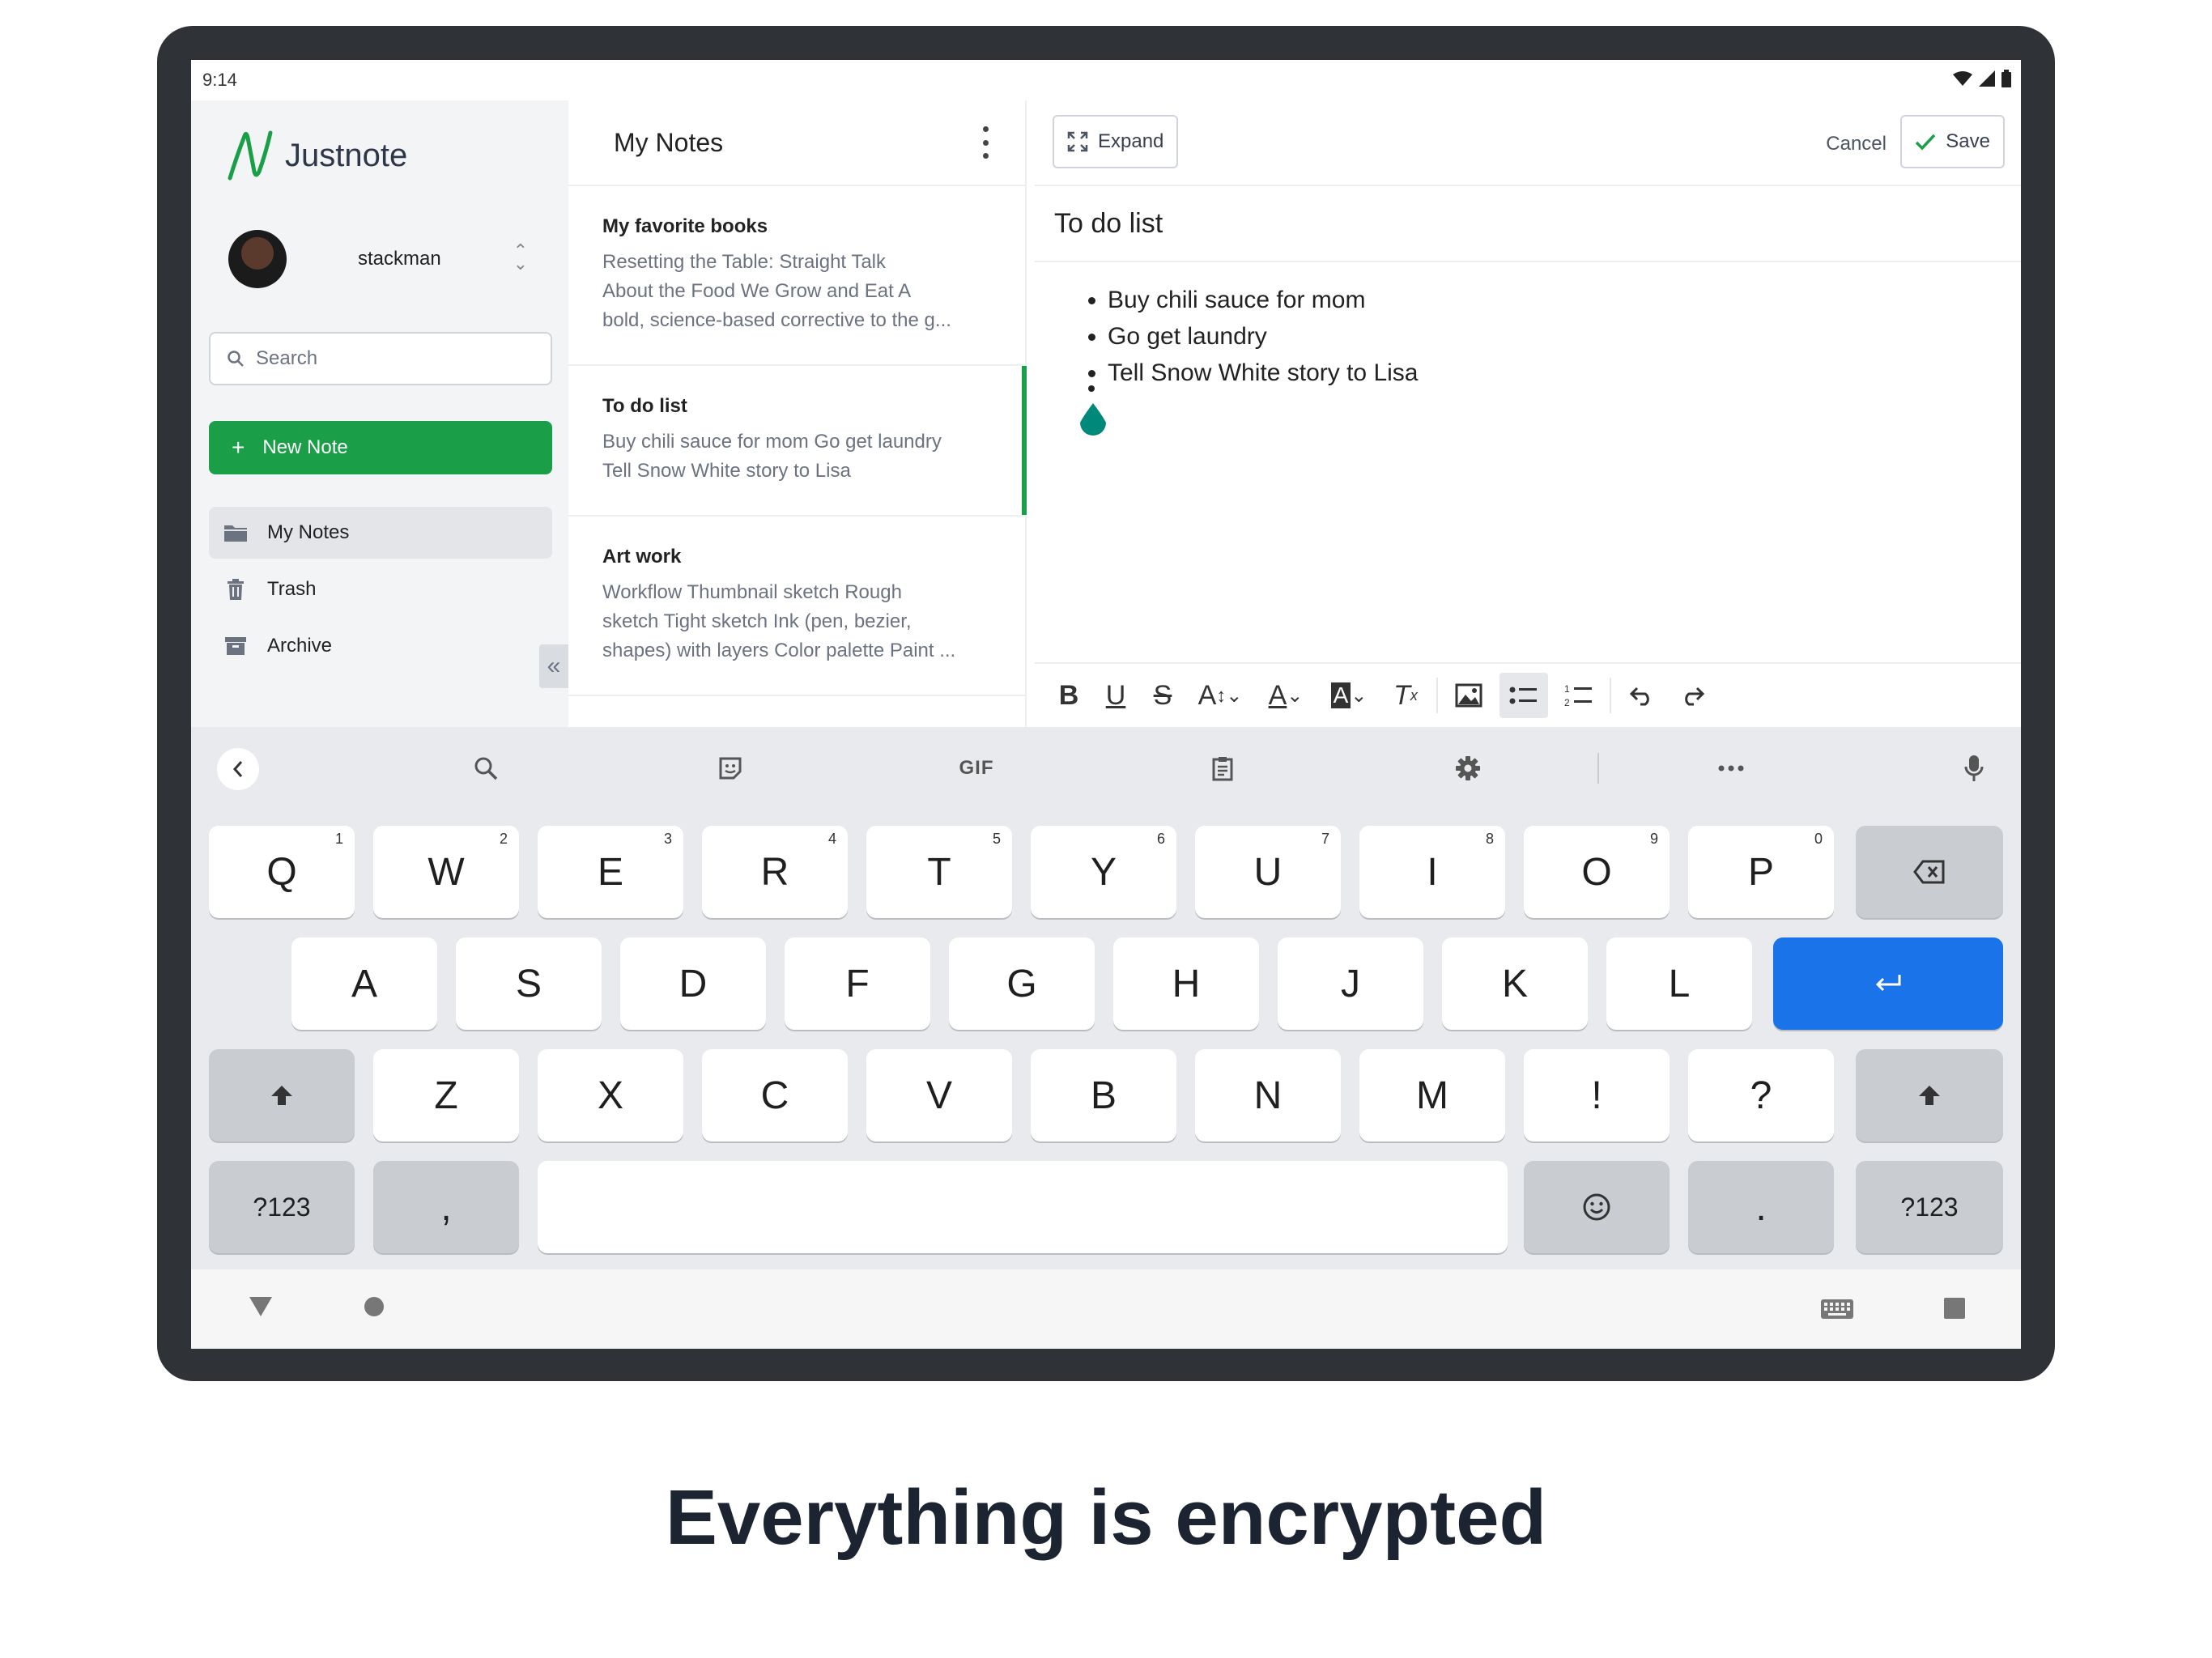 This screenshot has width=2212, height=1658. Describe the element at coordinates (1955, 1308) in the screenshot. I see `recents-square-icon` at that location.